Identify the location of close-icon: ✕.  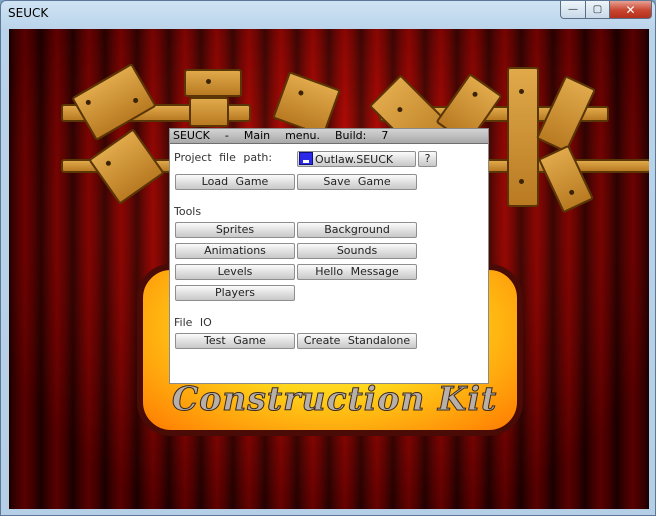
(630, 9).